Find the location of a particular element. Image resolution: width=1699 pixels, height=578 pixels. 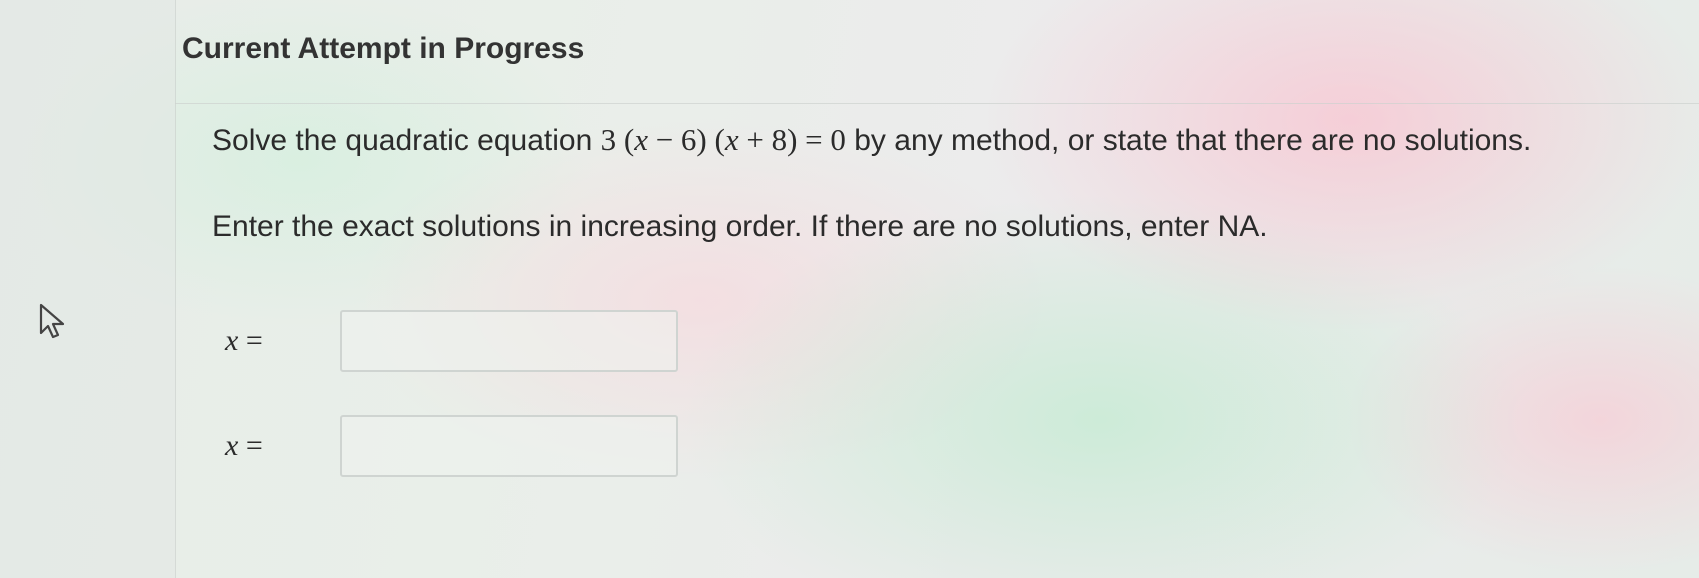

mouse-pointer-icon is located at coordinates (52, 321).